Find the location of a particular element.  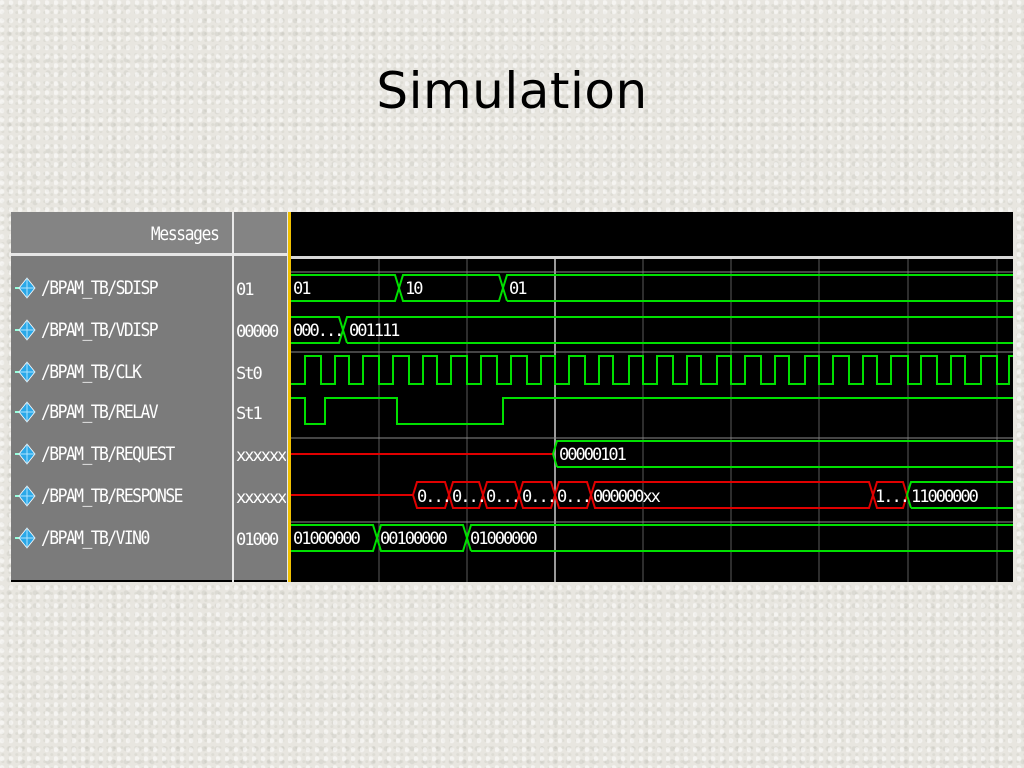

wave-header-separator is located at coordinates (652, 257).